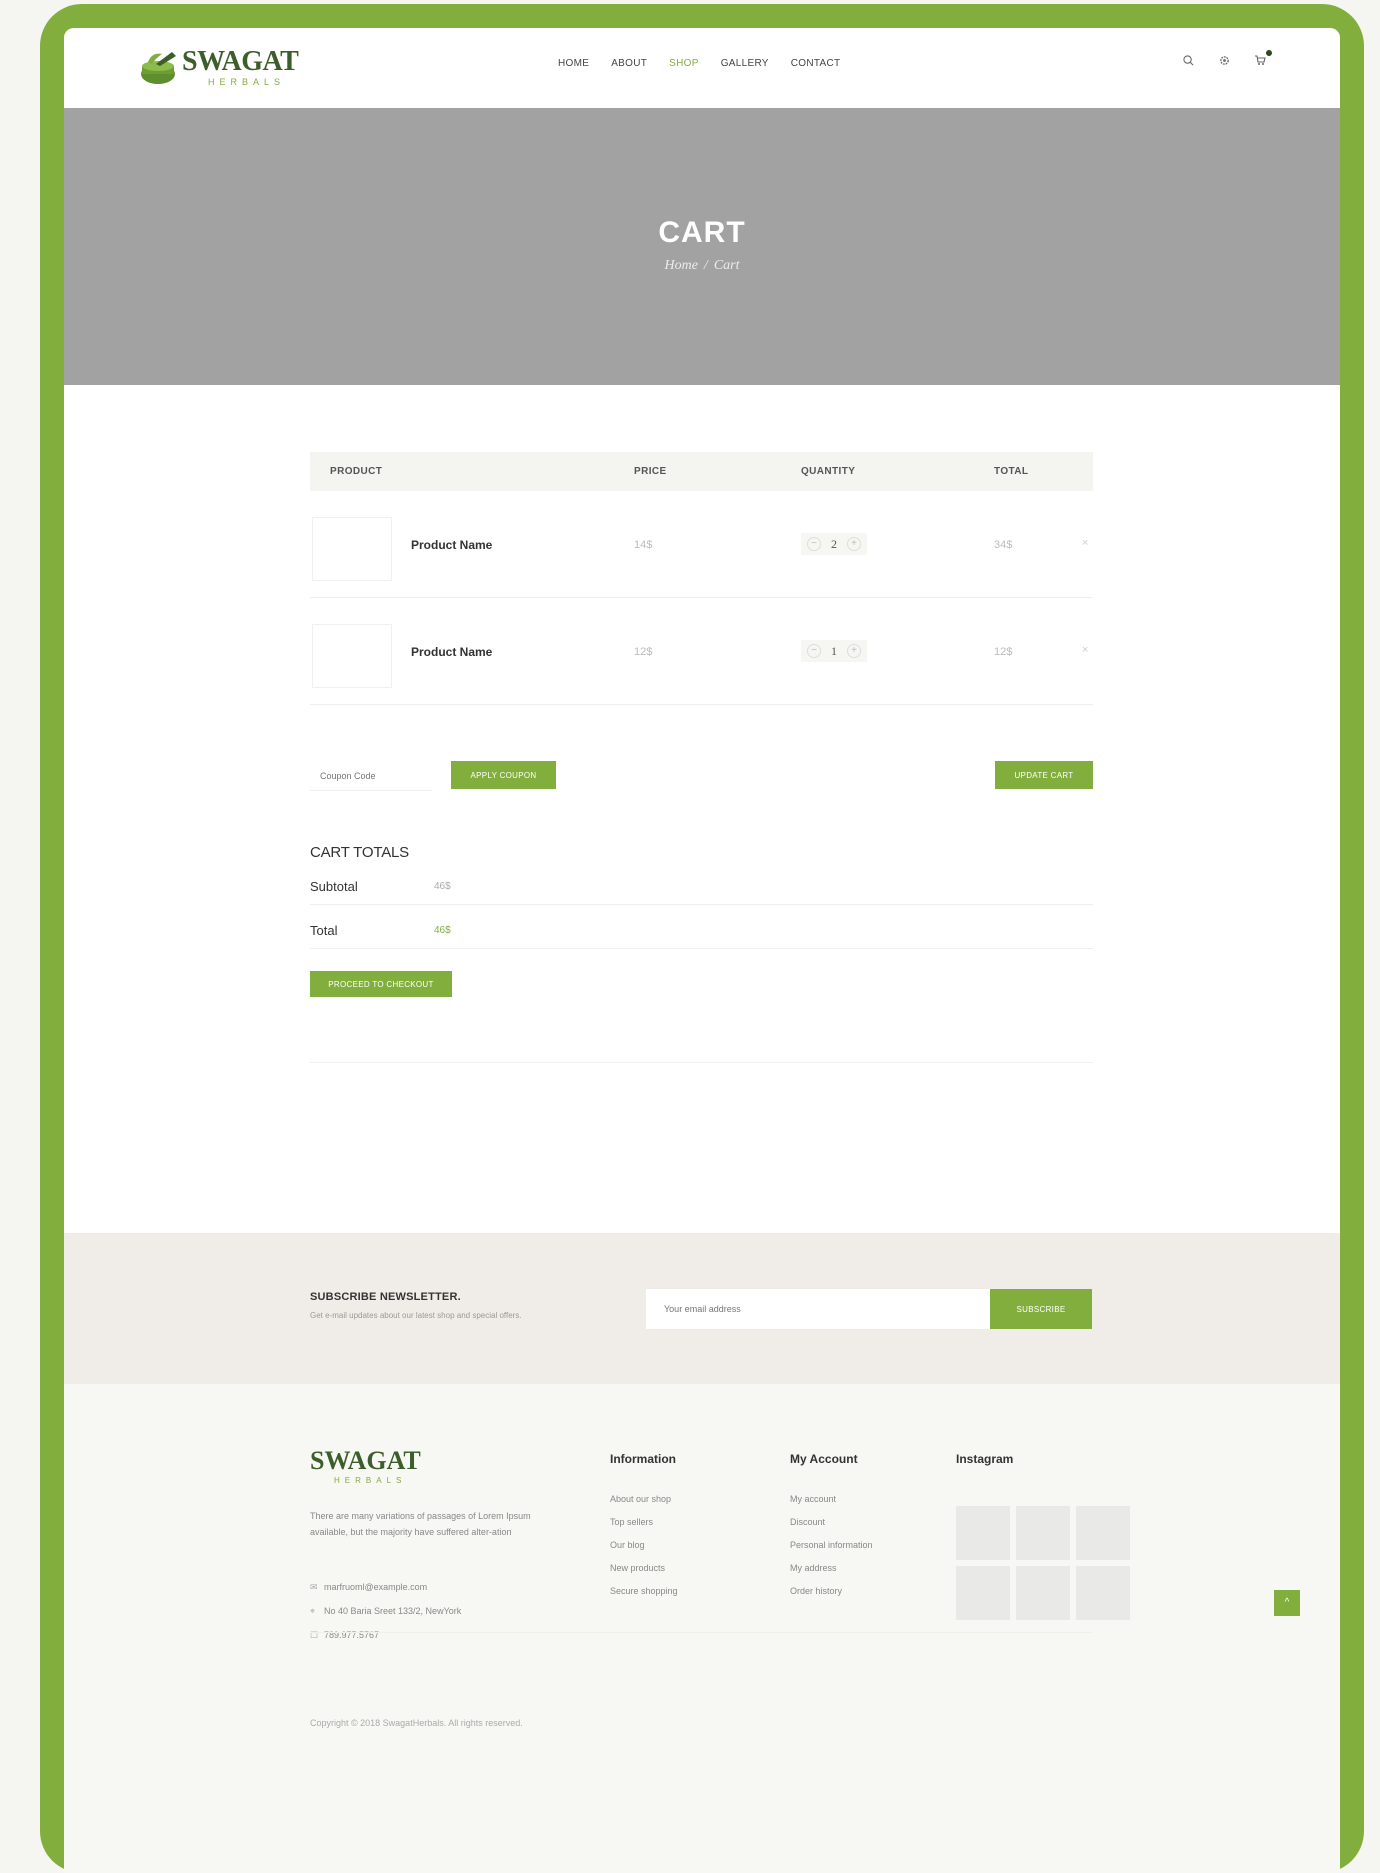  I want to click on mail-icon: ✉, so click(314, 1587).